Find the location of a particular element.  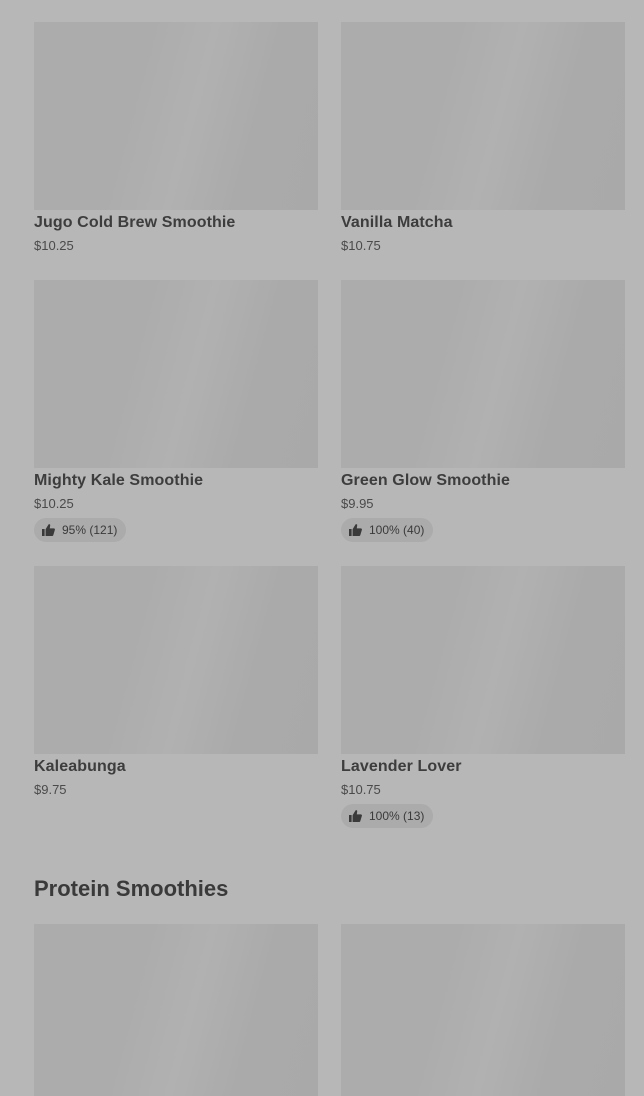

menu-item-name: Mighty Kale Smoothie is located at coordinates (119, 480).